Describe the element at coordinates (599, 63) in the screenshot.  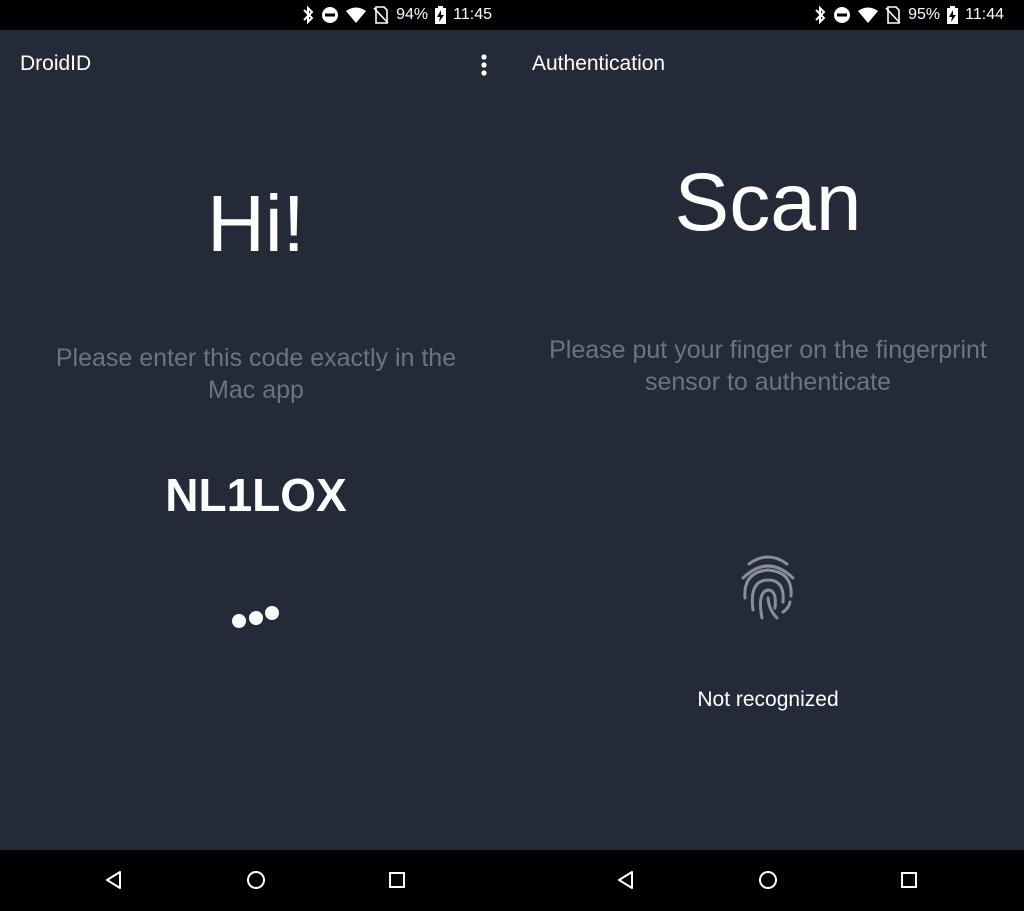
I see `app-title: Authentication` at that location.